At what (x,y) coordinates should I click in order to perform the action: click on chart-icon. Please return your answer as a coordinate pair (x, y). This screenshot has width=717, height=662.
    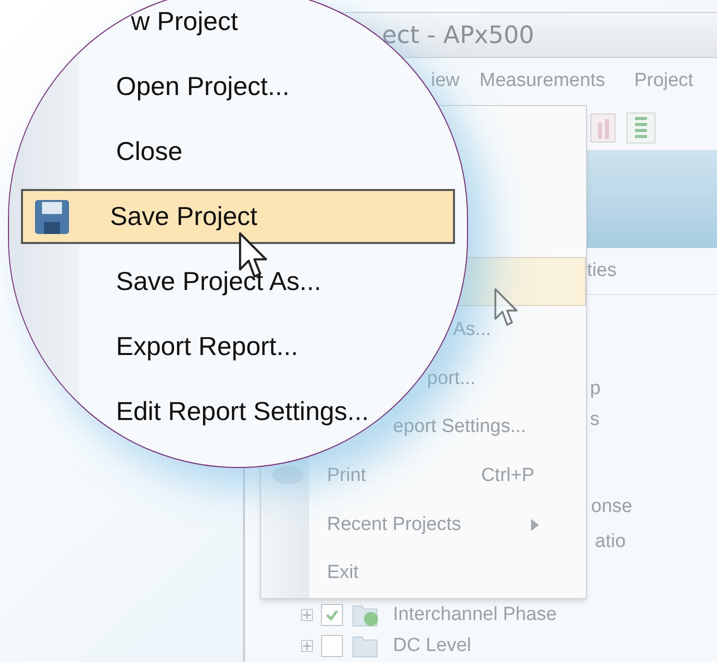
    Looking at the image, I should click on (603, 127).